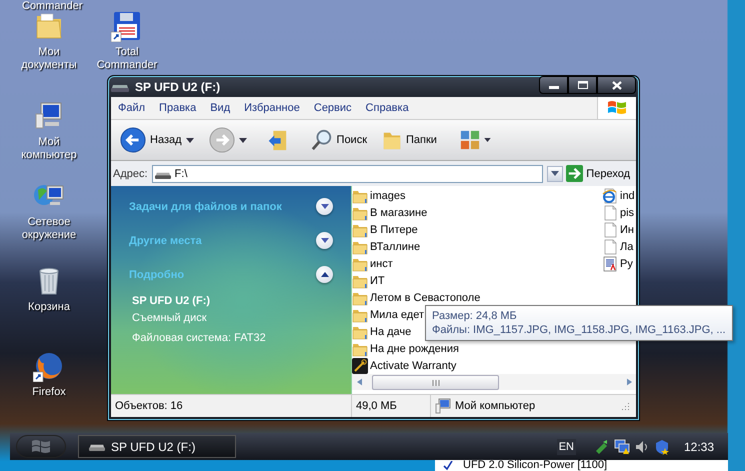 This screenshot has height=471, width=745. What do you see at coordinates (172, 301) in the screenshot?
I see `drive-name: SP UFD U2 (F:)` at bounding box center [172, 301].